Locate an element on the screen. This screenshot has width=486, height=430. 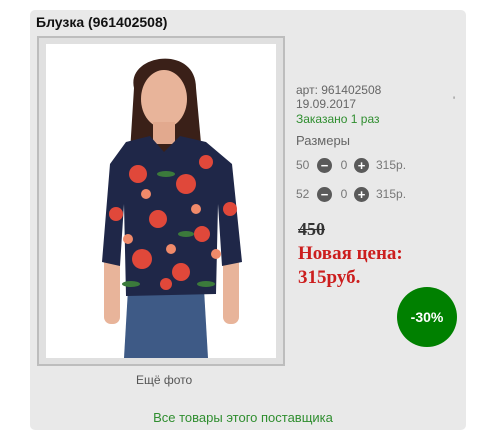
product-title: Блузка (961402508) is located at coordinates (102, 22).